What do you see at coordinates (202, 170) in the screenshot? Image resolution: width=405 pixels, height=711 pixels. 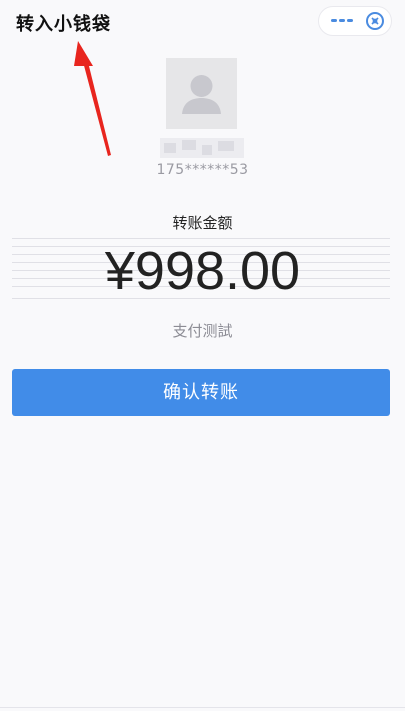 I see `recipient-phone: 175******53` at bounding box center [202, 170].